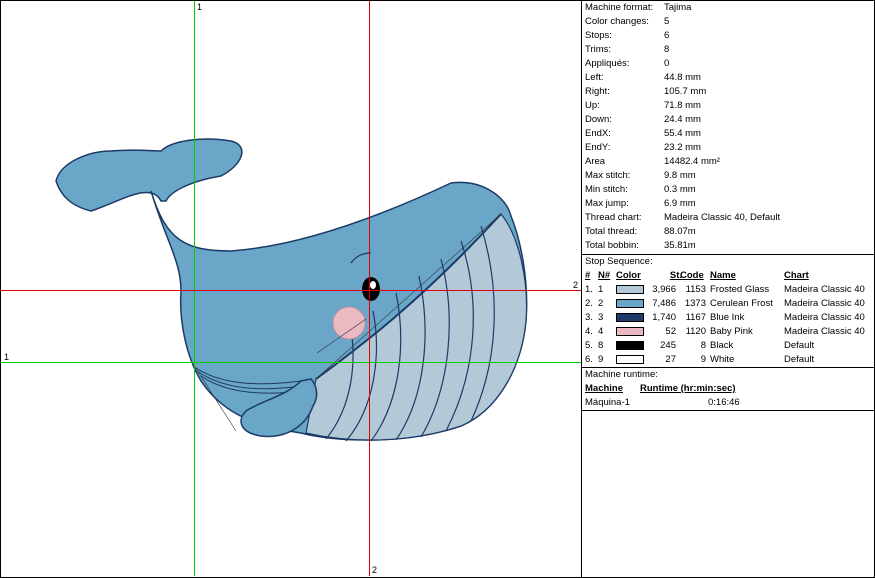 This screenshot has width=875, height=578. Describe the element at coordinates (723, 275) in the screenshot. I see `col-header-name: Name` at that location.